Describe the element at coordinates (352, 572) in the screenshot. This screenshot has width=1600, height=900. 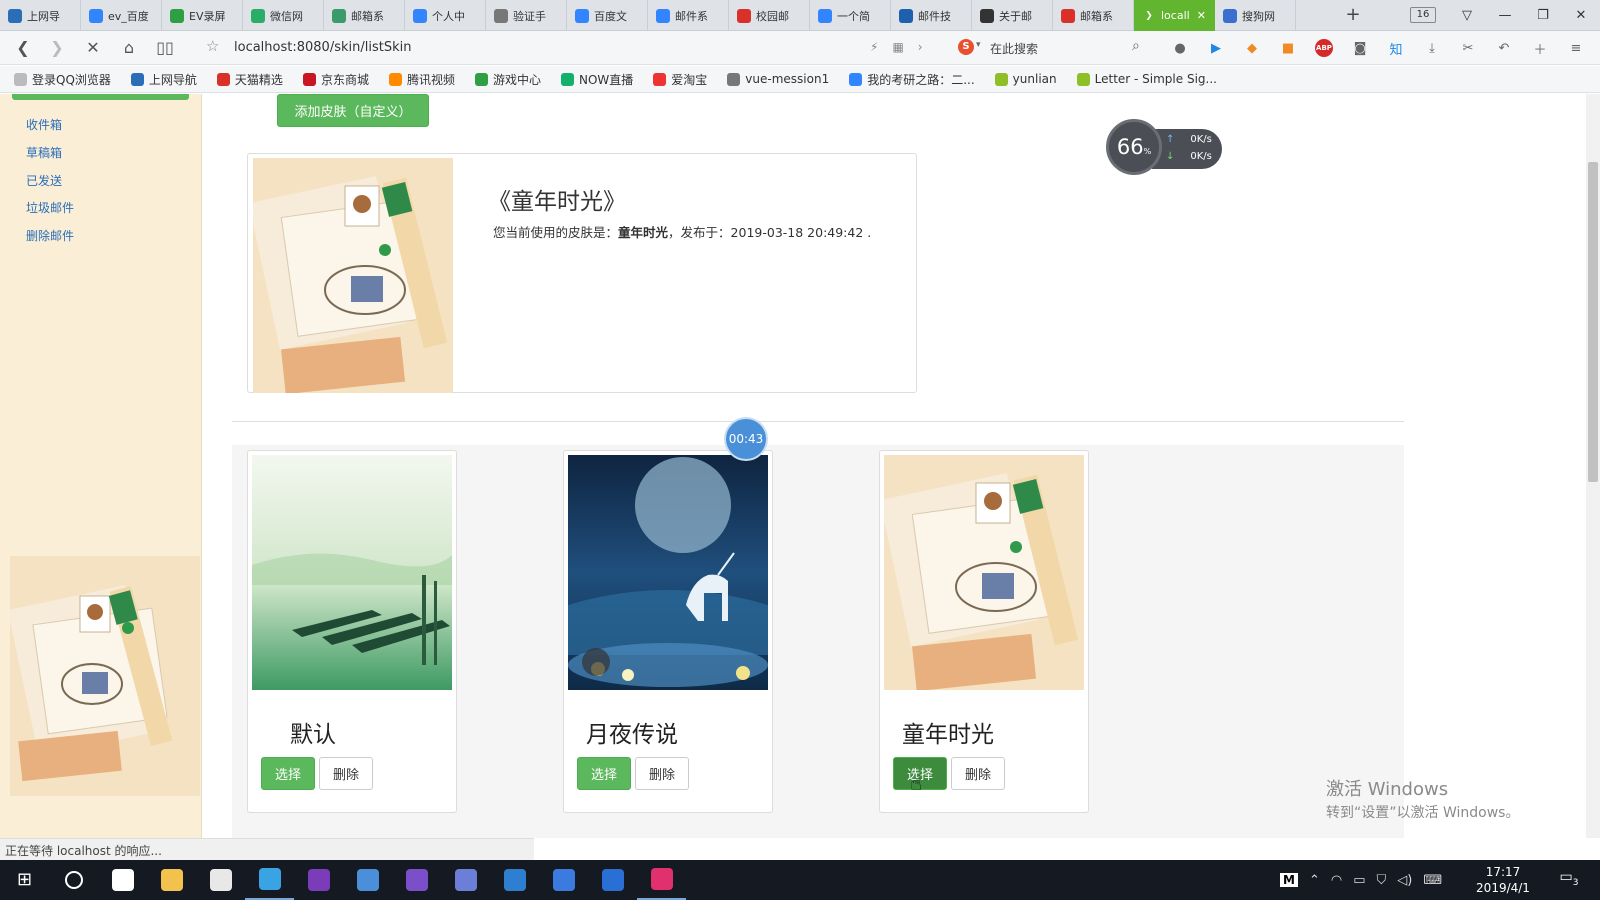
I see `skin-thumbnail-default` at that location.